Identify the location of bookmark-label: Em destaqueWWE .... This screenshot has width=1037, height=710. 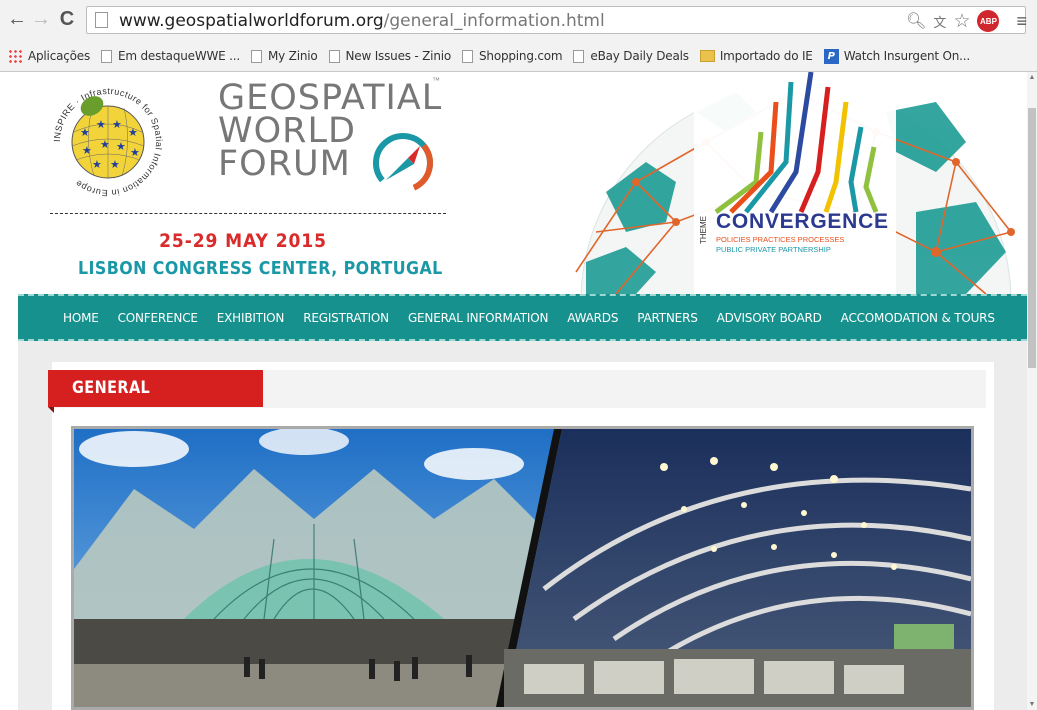
(179, 56).